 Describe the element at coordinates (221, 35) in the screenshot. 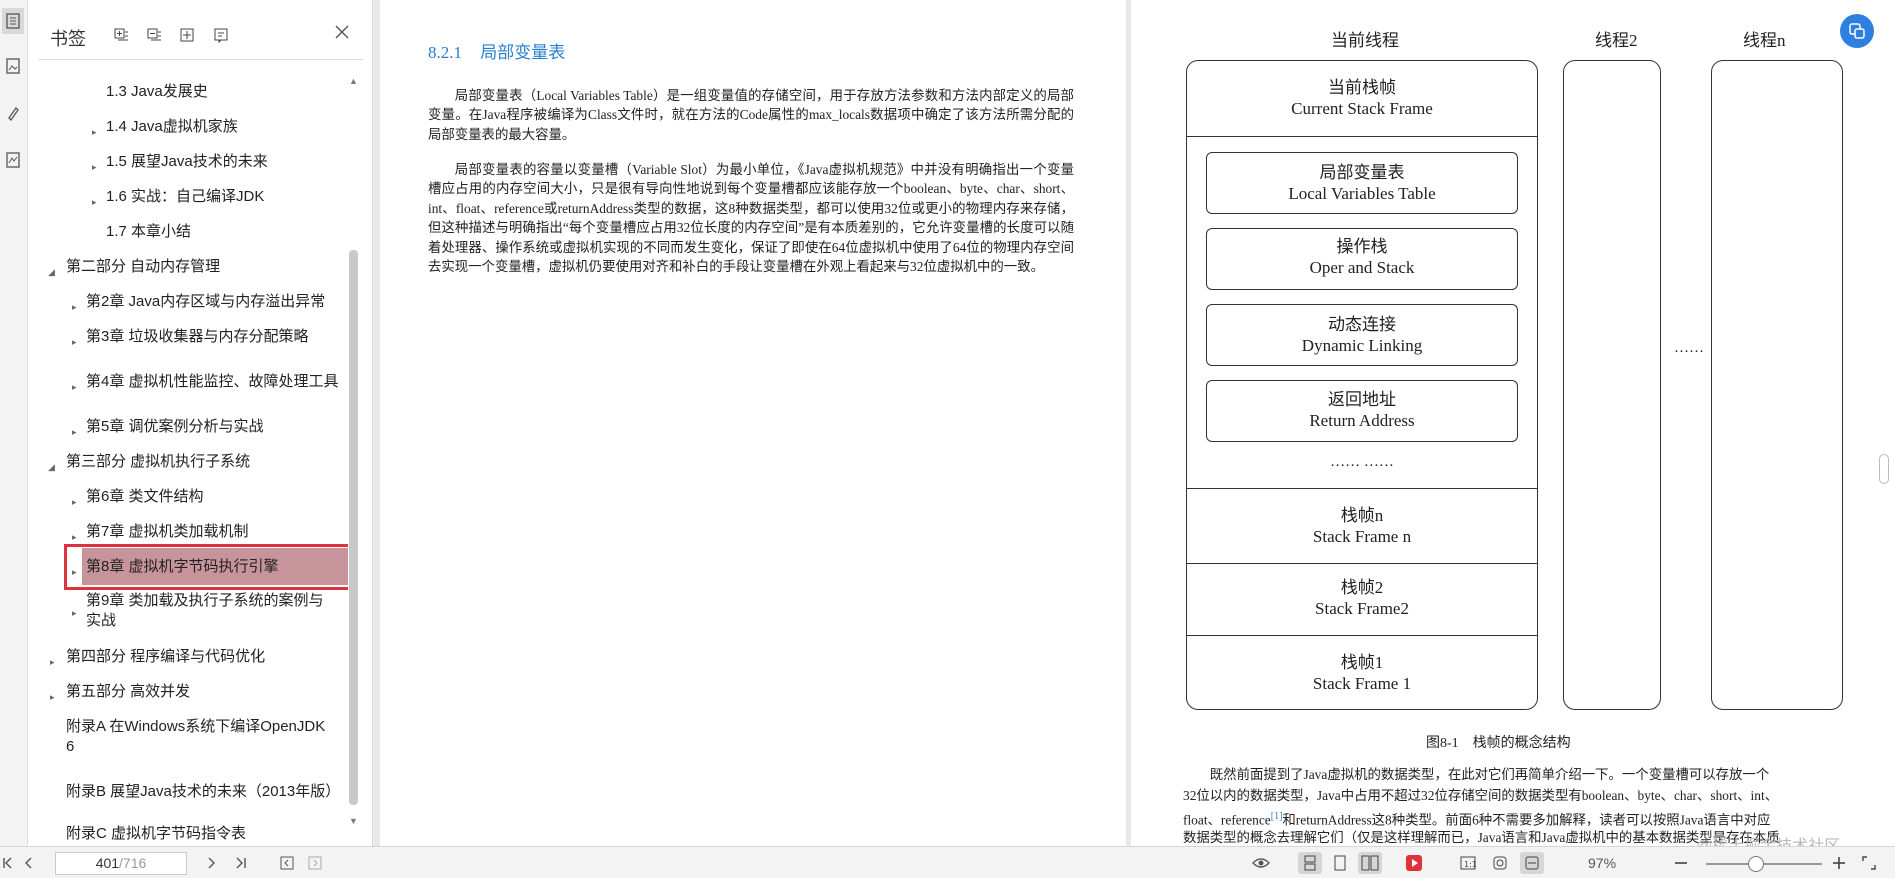

I see `bookmark-note-icon` at that location.